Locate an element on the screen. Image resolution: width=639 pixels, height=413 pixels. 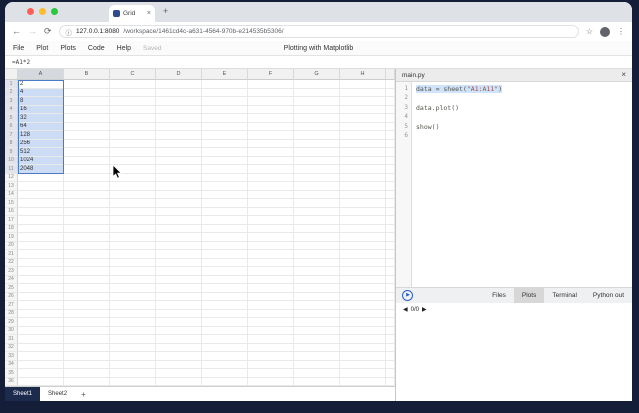
panel-tab-files: Files is located at coordinates (499, 295).